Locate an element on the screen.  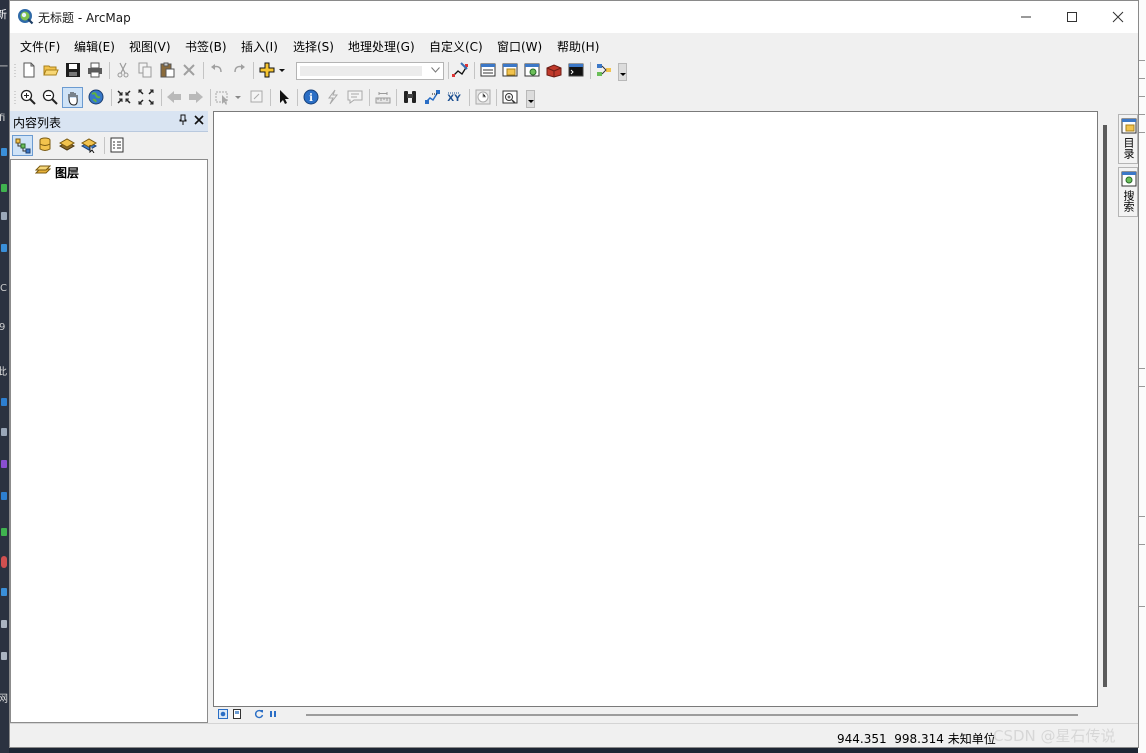
list-by-source-button is located at coordinates (45, 145).